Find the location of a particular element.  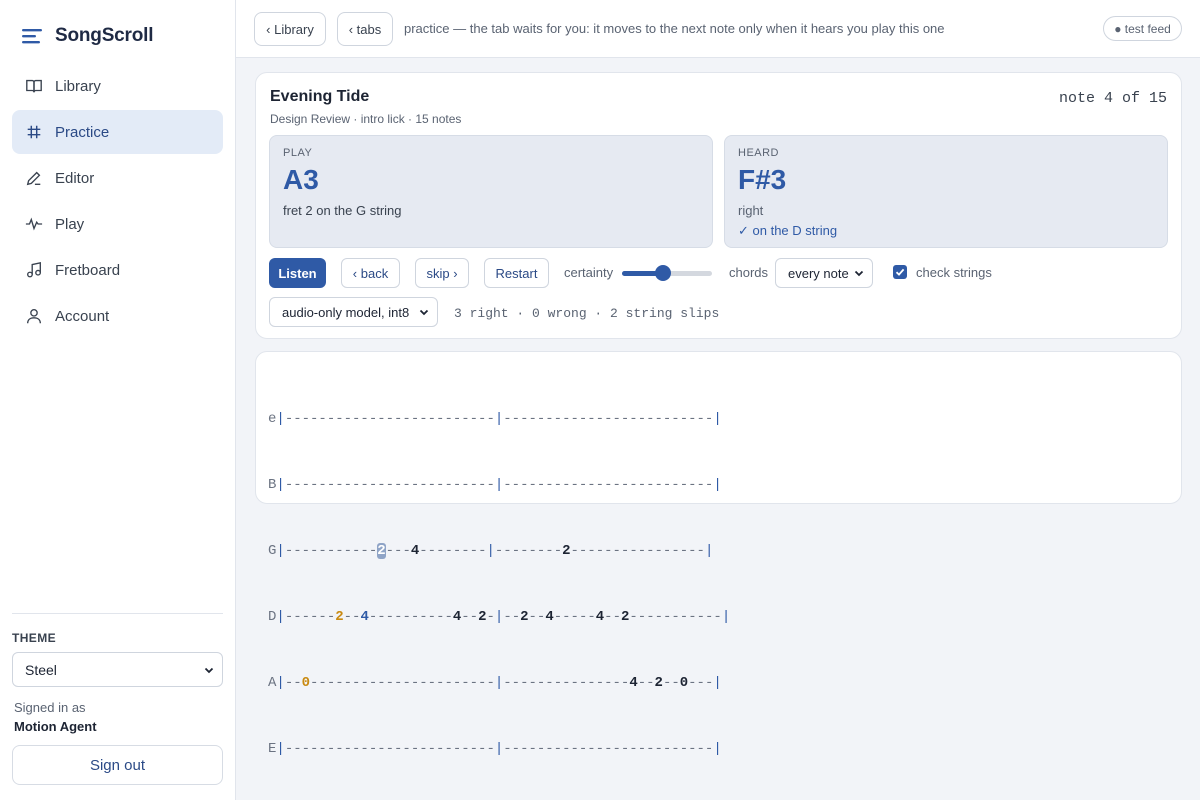

book-icon is located at coordinates (34, 86).